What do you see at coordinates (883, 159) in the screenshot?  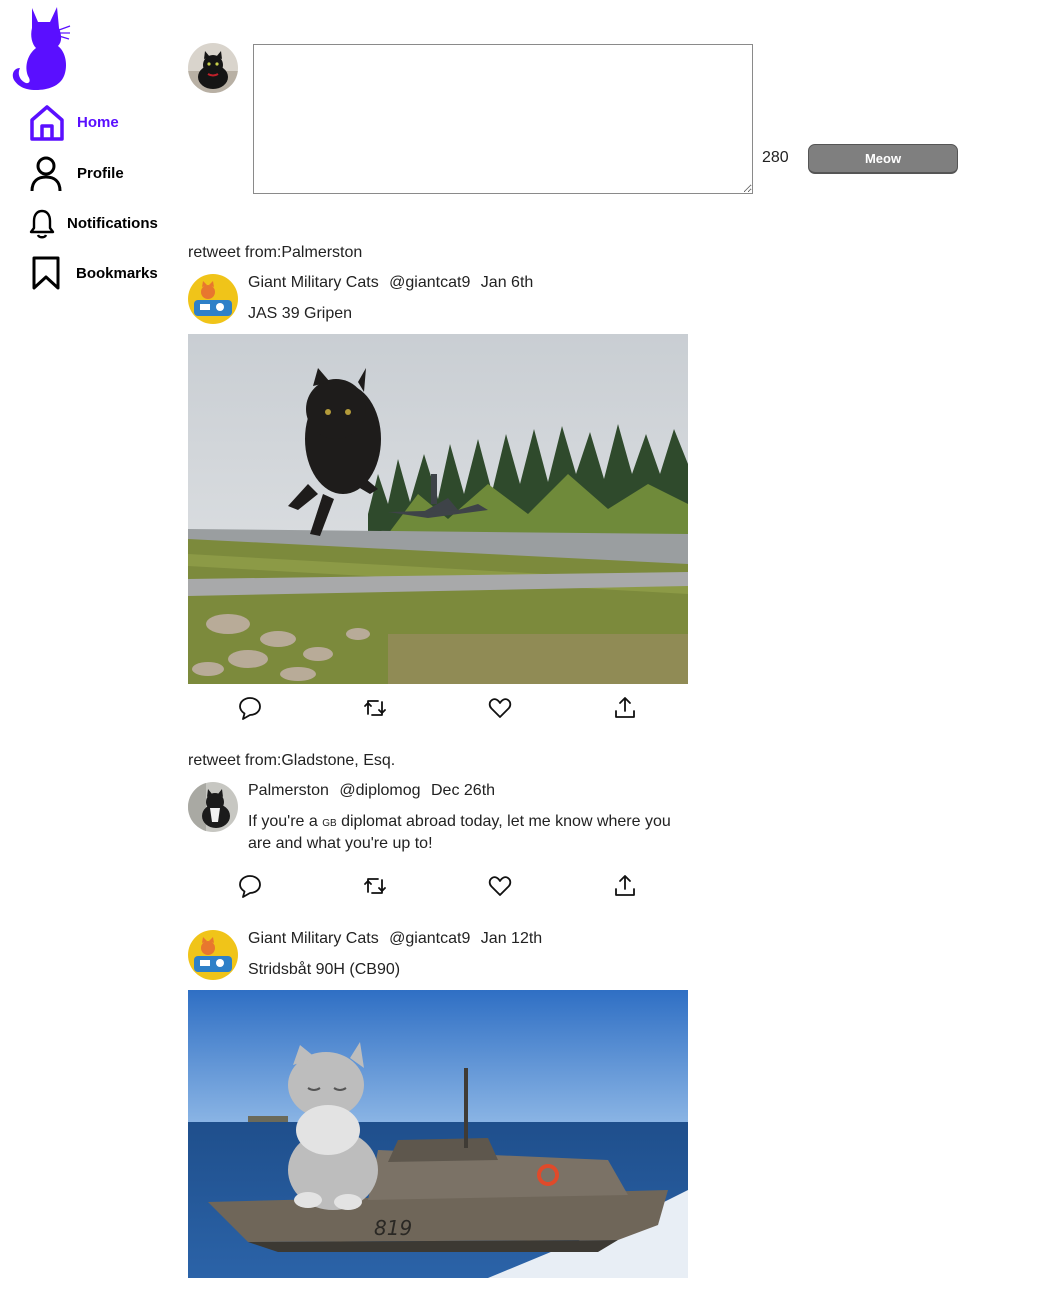 I see `meow-button: Meow` at bounding box center [883, 159].